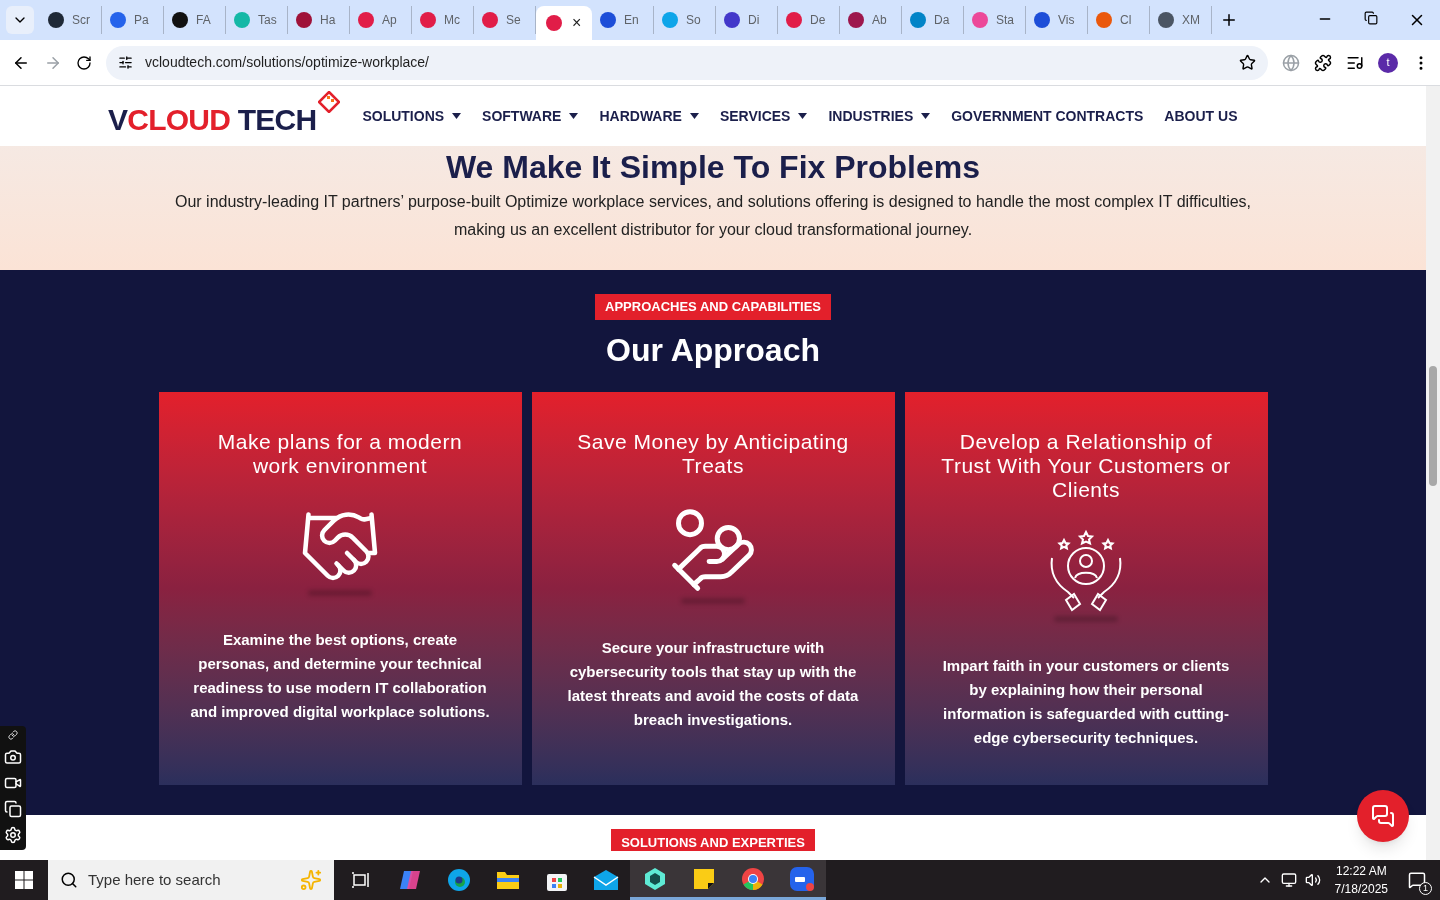 Image resolution: width=1440 pixels, height=900 pixels. What do you see at coordinates (505, 20) in the screenshot?
I see `browser-tab: Se` at bounding box center [505, 20].